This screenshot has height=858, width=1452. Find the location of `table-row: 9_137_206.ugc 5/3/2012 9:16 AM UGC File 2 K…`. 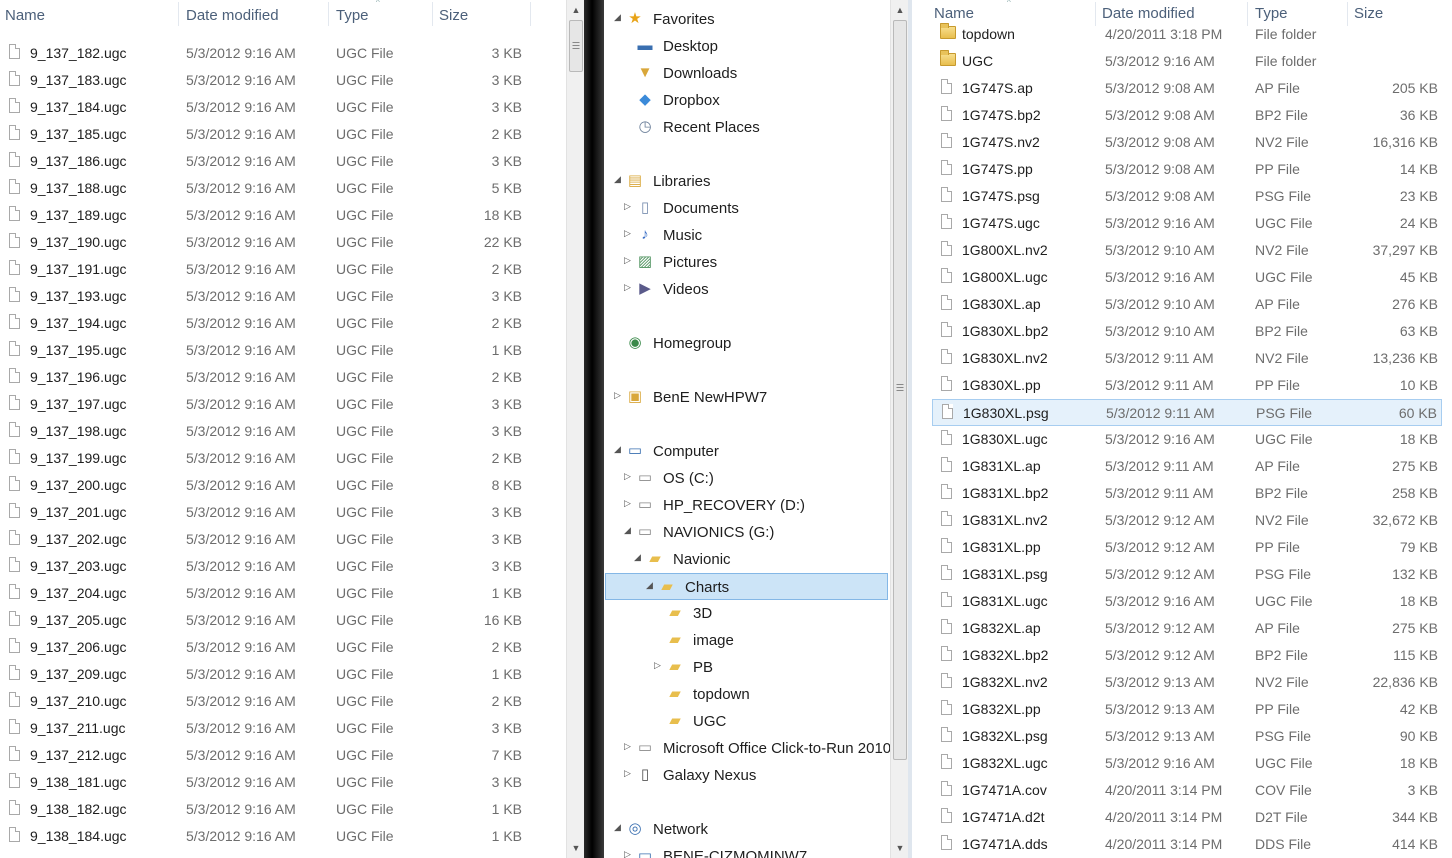

table-row: 9_137_206.ugc 5/3/2012 9:16 AM UGC File 2 K… is located at coordinates (283, 647).